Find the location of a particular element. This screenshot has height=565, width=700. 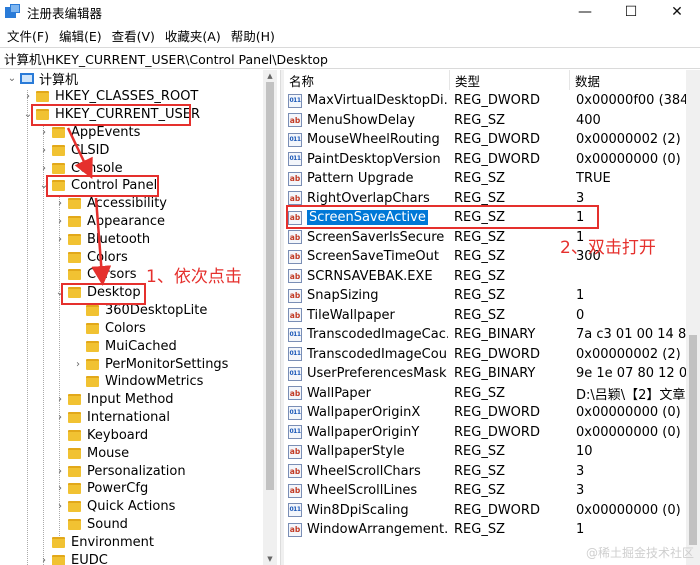

value-name-cell: 011 WallpaperOriginY is located at coordinates (368, 432).